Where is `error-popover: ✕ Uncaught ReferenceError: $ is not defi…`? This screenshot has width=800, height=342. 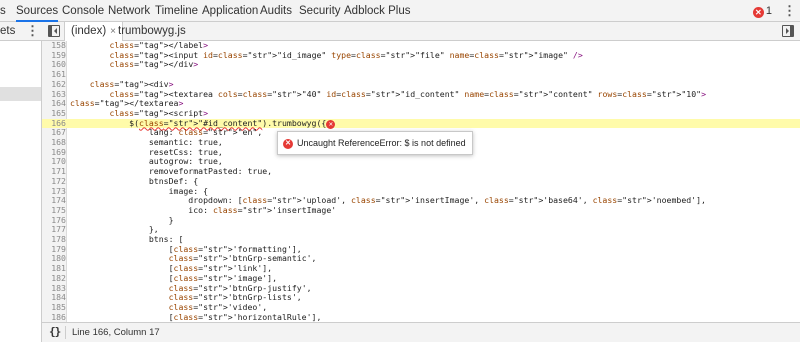
error-popover: ✕ Uncaught ReferenceError: $ is not defi… is located at coordinates (375, 143).